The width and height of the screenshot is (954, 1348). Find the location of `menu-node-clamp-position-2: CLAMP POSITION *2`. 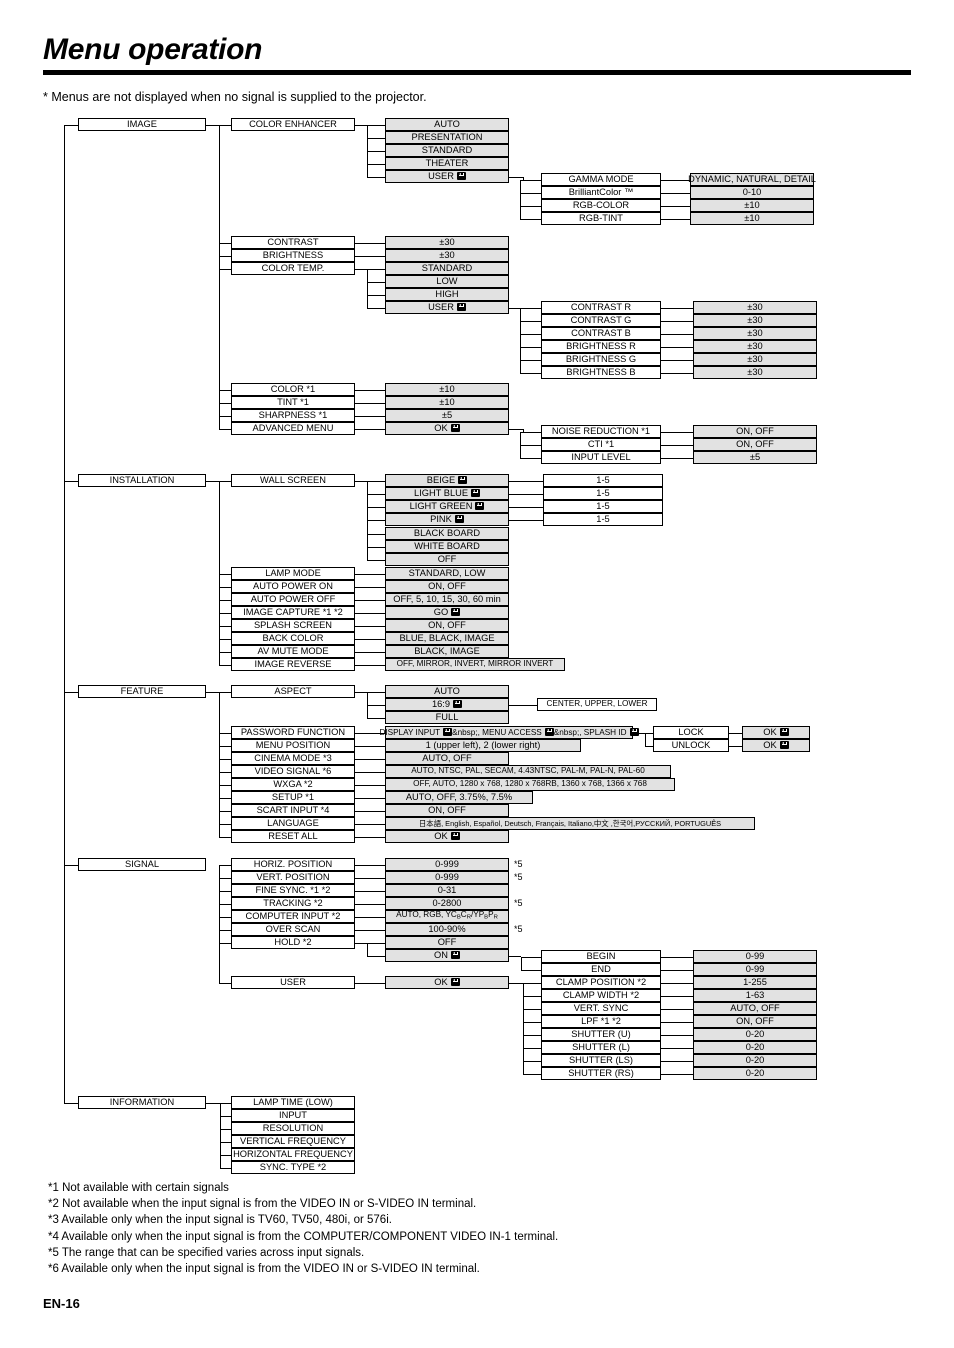

menu-node-clamp-position-2: CLAMP POSITION *2 is located at coordinates (601, 982).